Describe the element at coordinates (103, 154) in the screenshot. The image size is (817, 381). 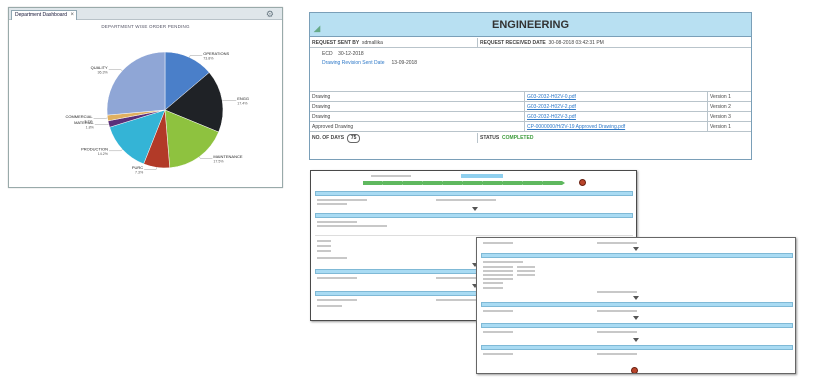
I see `pie-value-label: 14.2%` at that location.